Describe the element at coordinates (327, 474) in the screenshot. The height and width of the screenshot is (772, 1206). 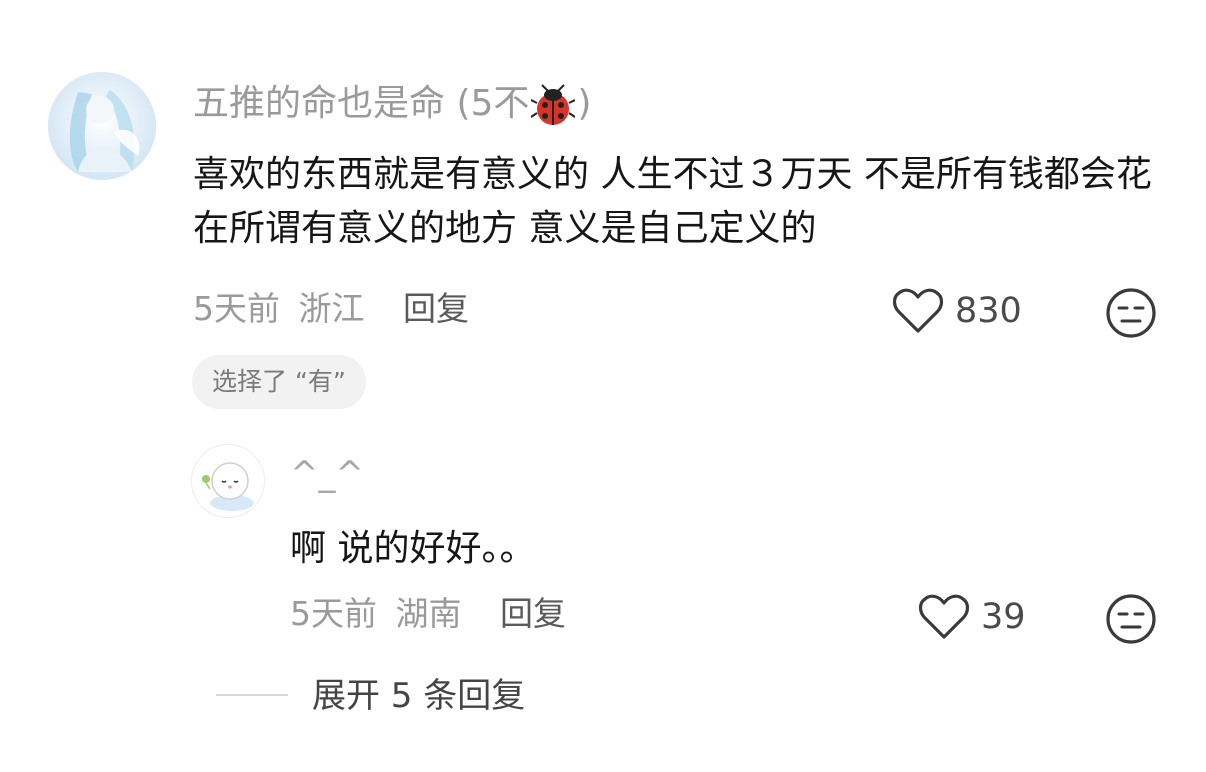
I see `reply-username: ^_^` at that location.